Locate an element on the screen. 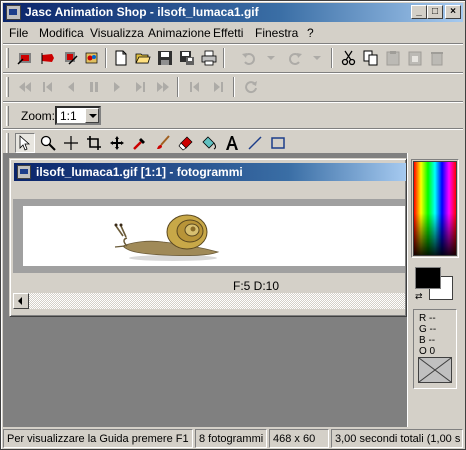 The height and width of the screenshot is (450, 466). status-size: 468 x 60 is located at coordinates (299, 438).